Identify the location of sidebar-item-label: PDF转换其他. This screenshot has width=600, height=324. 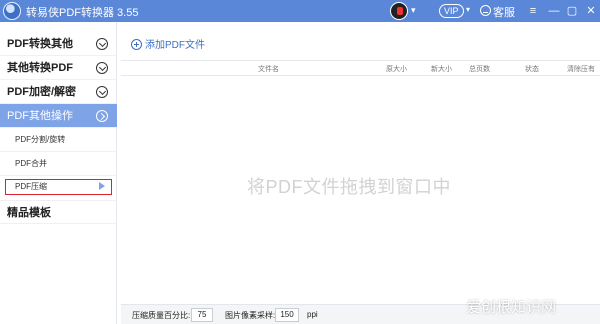
(40, 44).